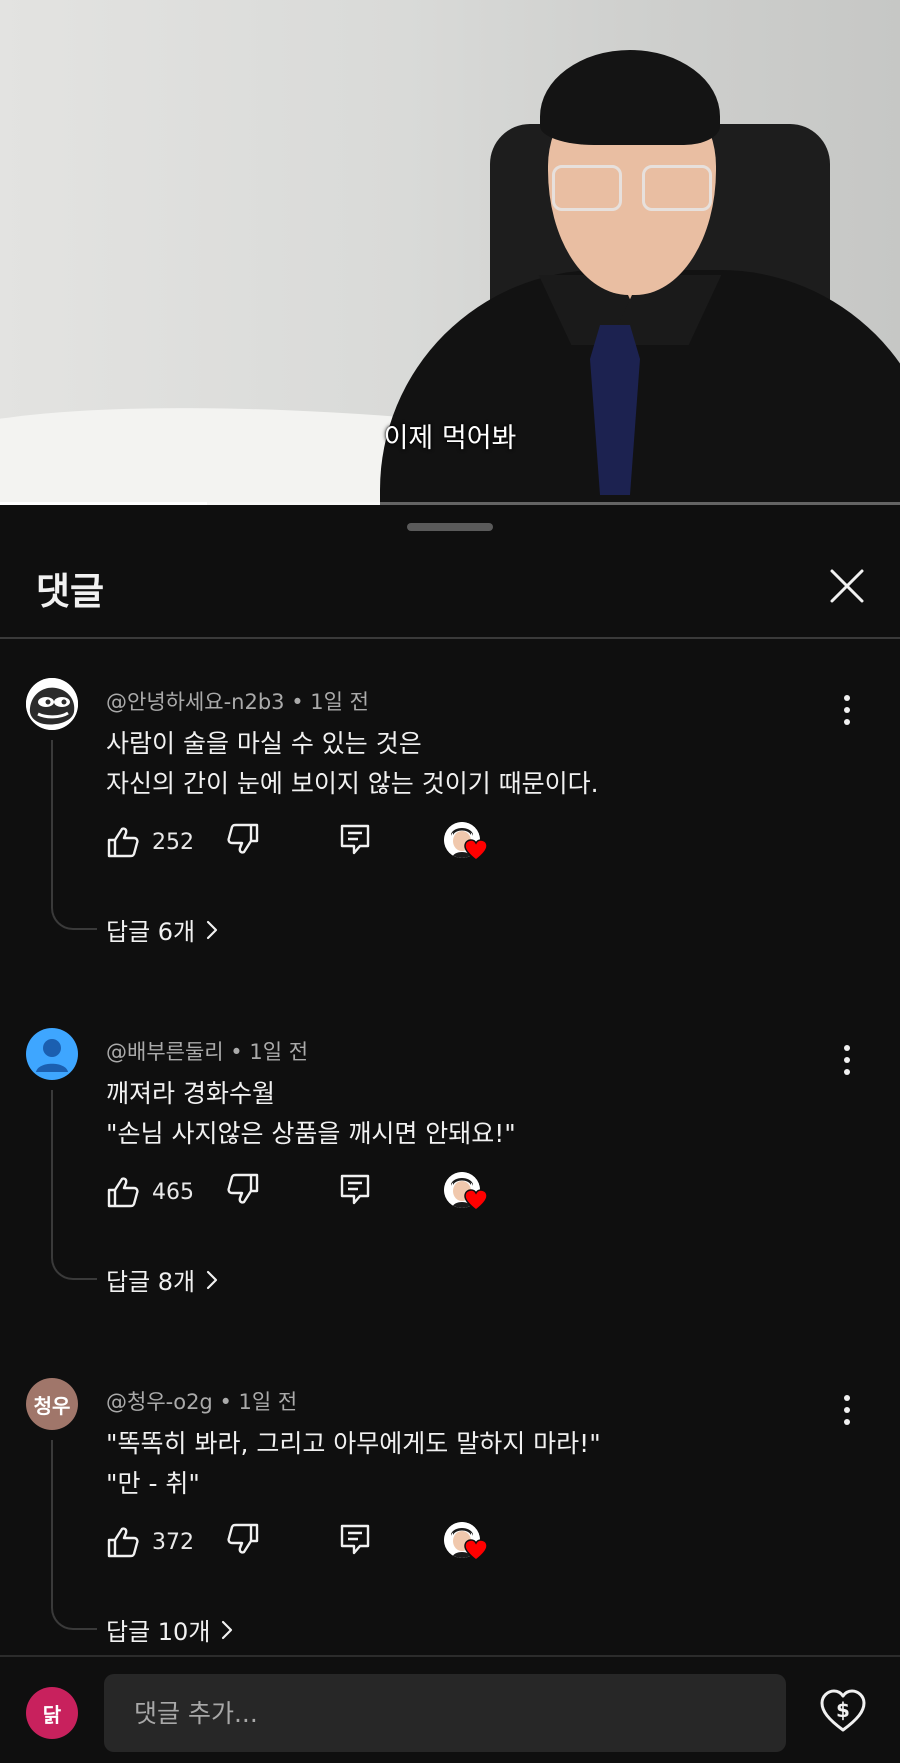 The width and height of the screenshot is (900, 1763). I want to click on video-person-hair, so click(630, 97).